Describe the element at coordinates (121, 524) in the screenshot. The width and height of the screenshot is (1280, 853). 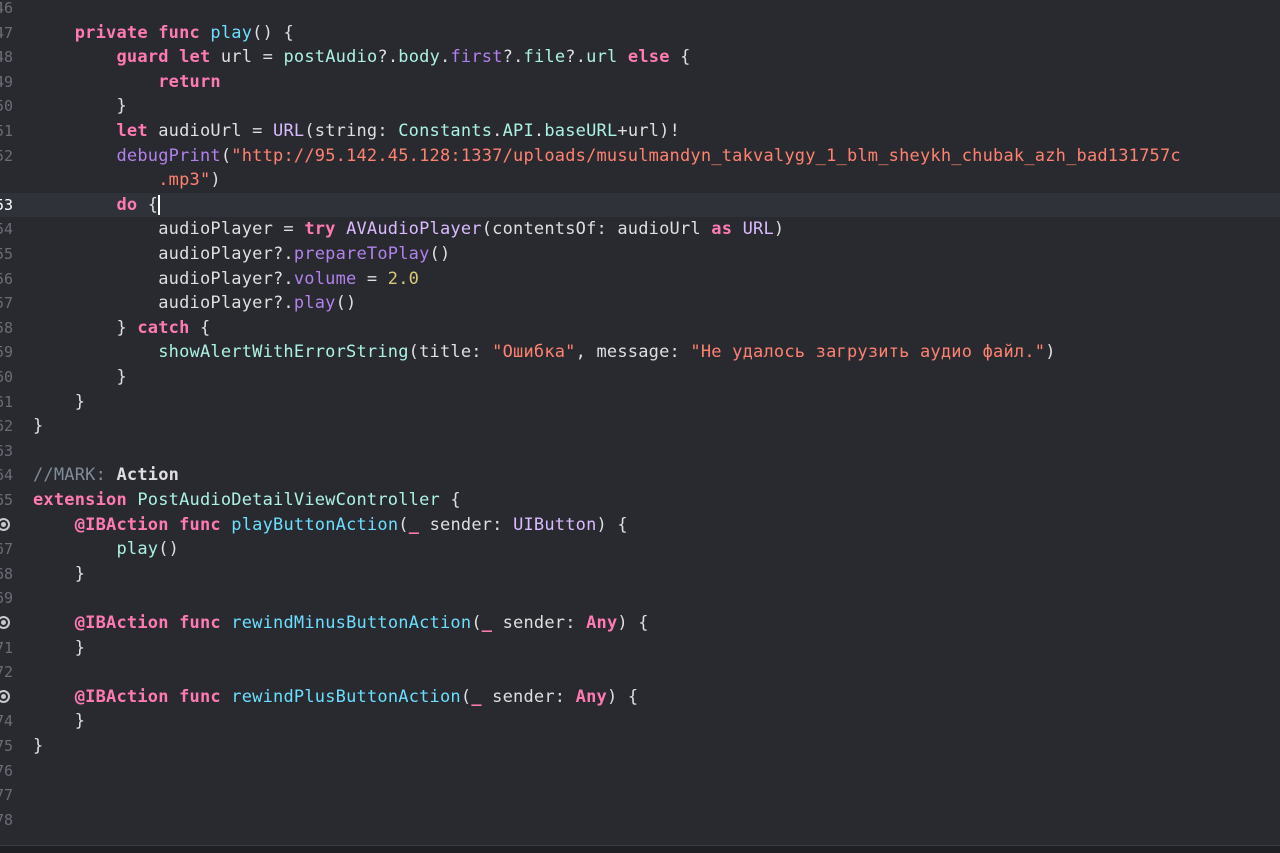
I see `code-token: @IBAction` at that location.